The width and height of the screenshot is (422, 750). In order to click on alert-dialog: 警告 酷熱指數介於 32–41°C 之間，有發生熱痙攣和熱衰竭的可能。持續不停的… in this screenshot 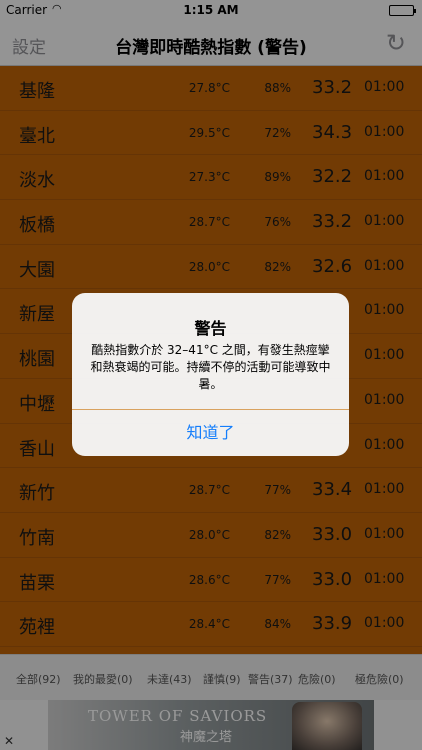, I will do `click(210, 374)`.